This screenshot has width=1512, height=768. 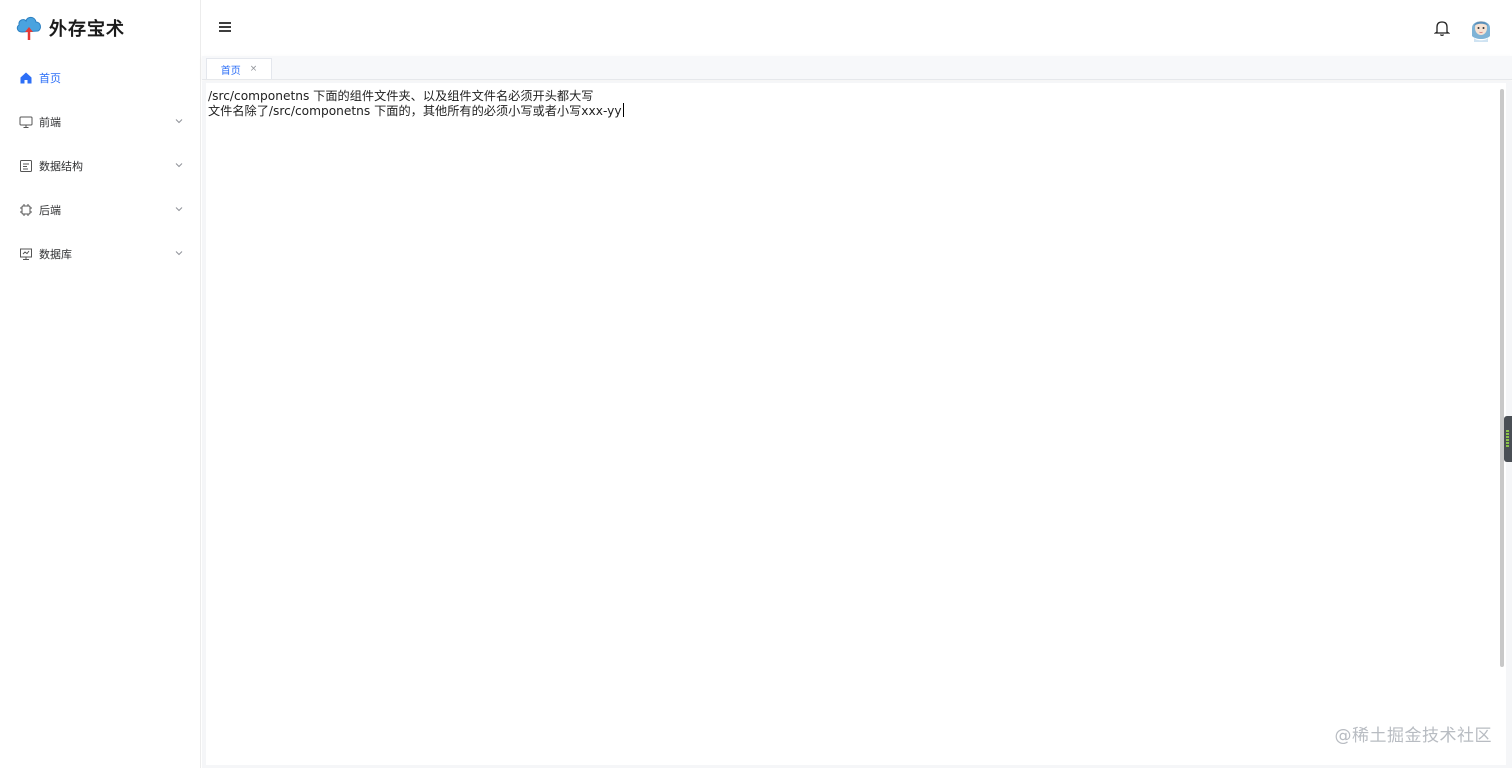 I want to click on tab-home: 首页 ×, so click(x=239, y=68).